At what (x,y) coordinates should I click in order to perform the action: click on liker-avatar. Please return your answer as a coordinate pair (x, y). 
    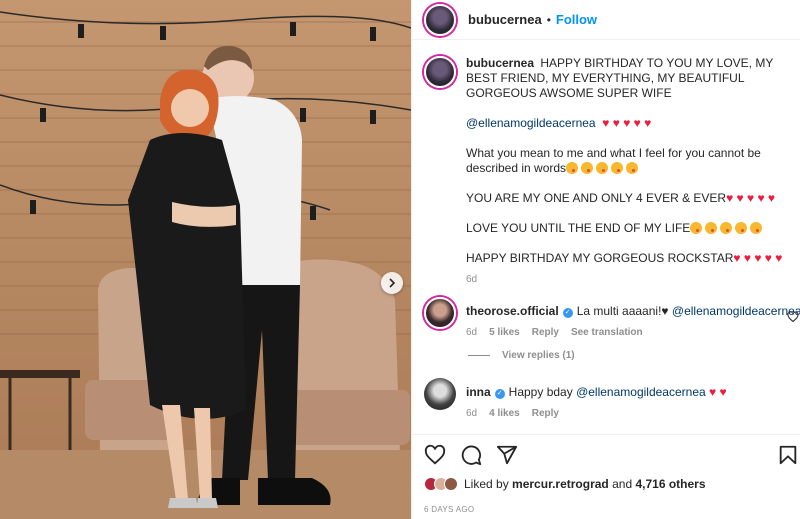
    Looking at the image, I should click on (451, 484).